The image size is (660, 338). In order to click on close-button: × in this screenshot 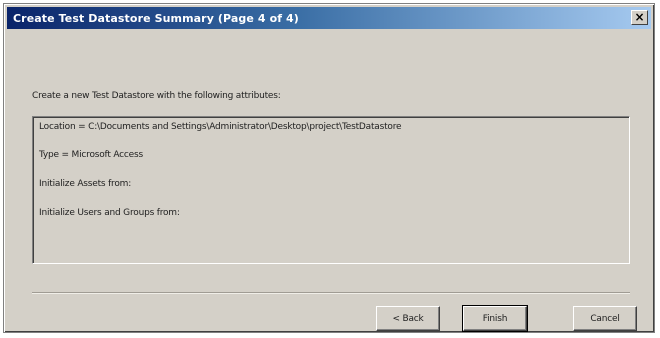, I will do `click(639, 17)`.